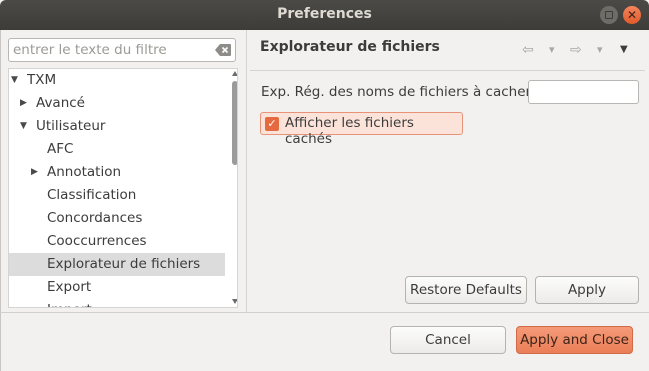  I want to click on tree-item-annotation: ▶ Annotation, so click(117, 172).